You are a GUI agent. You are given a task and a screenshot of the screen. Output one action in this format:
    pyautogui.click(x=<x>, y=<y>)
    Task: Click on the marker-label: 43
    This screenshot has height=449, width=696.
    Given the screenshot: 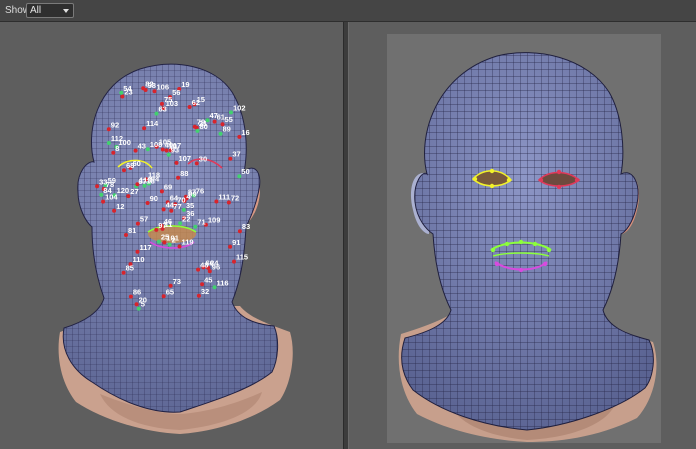 What is the action you would take?
    pyautogui.click(x=142, y=146)
    